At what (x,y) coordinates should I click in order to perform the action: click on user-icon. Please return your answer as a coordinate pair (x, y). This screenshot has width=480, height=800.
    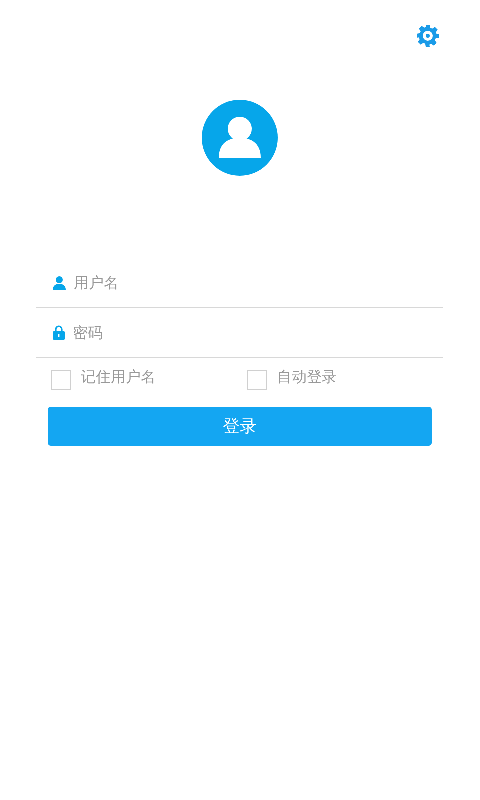
    Looking at the image, I should click on (59, 283).